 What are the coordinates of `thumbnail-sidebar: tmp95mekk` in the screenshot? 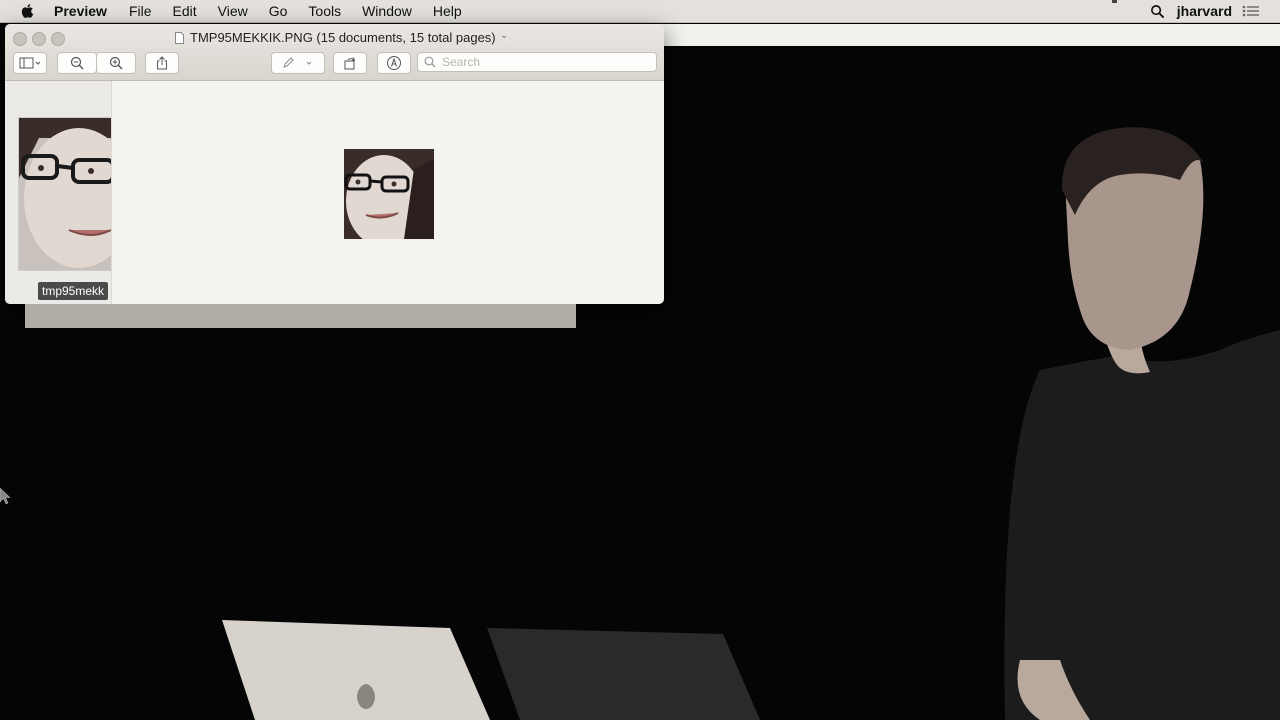 It's located at (58, 192).